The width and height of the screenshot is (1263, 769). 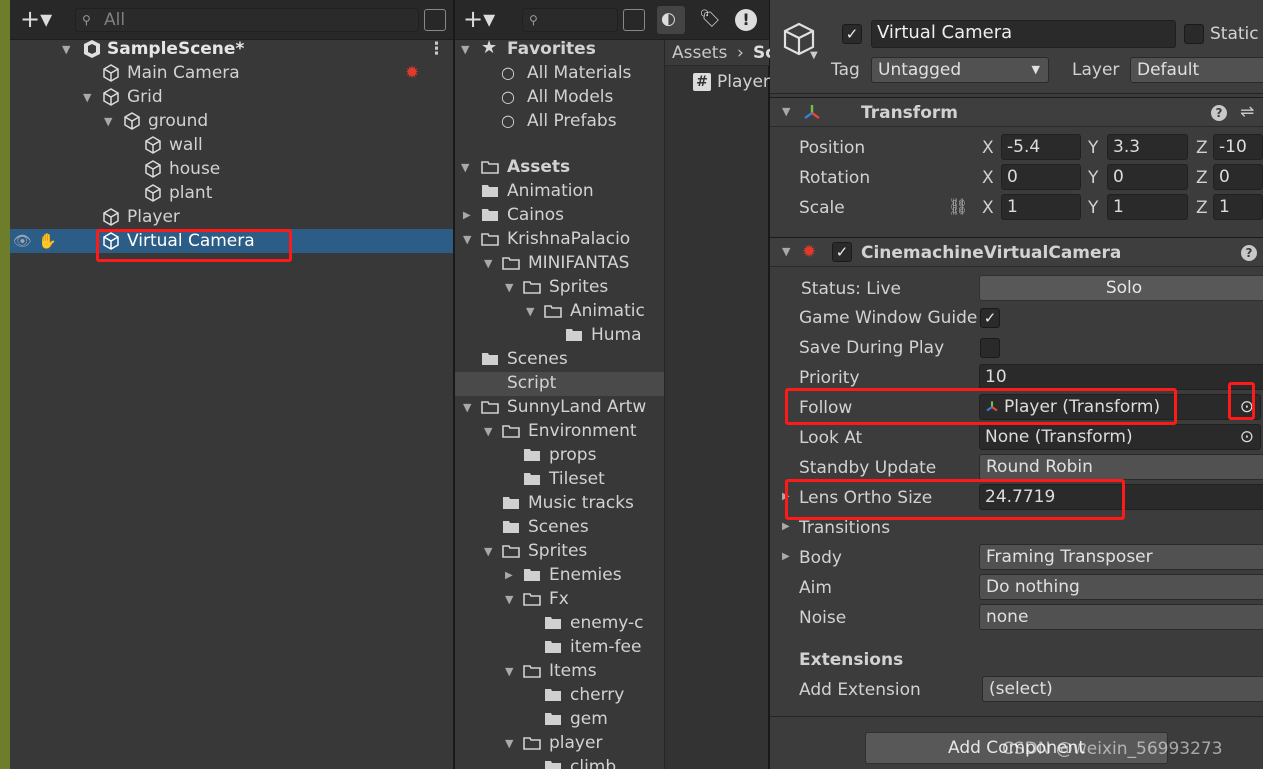 I want to click on project-tree-item: player, so click(x=575, y=743).